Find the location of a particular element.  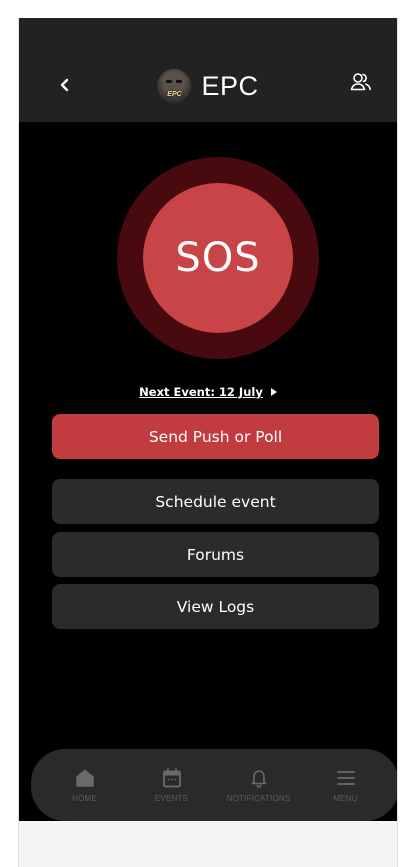

view-logs-button: View Logs is located at coordinates (215, 606).